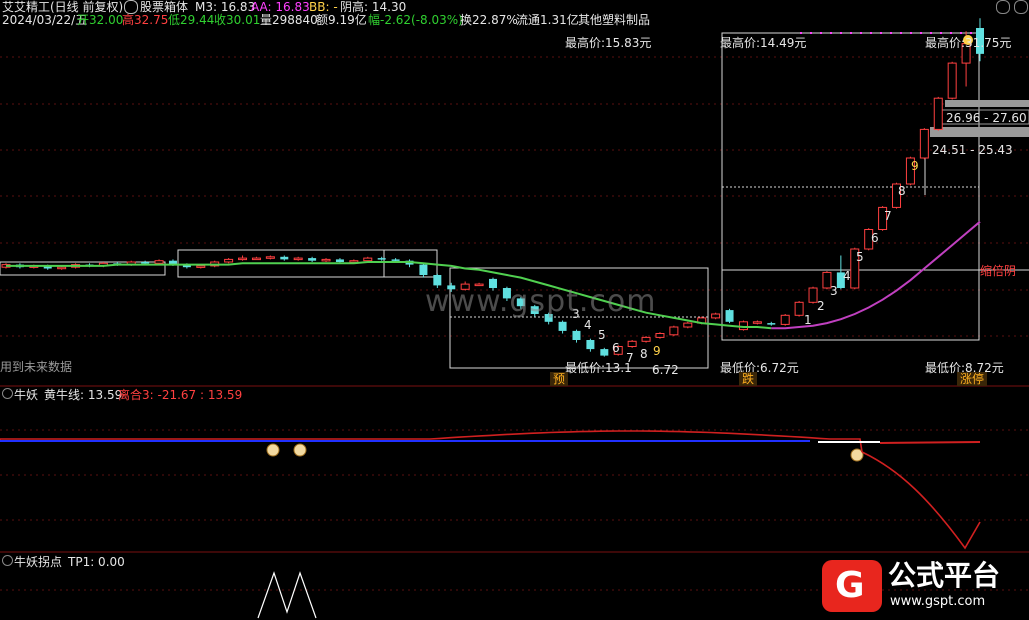 The height and width of the screenshot is (620, 1029). Describe the element at coordinates (100, 20) in the screenshot. I see `open-price: 开32.00` at that location.